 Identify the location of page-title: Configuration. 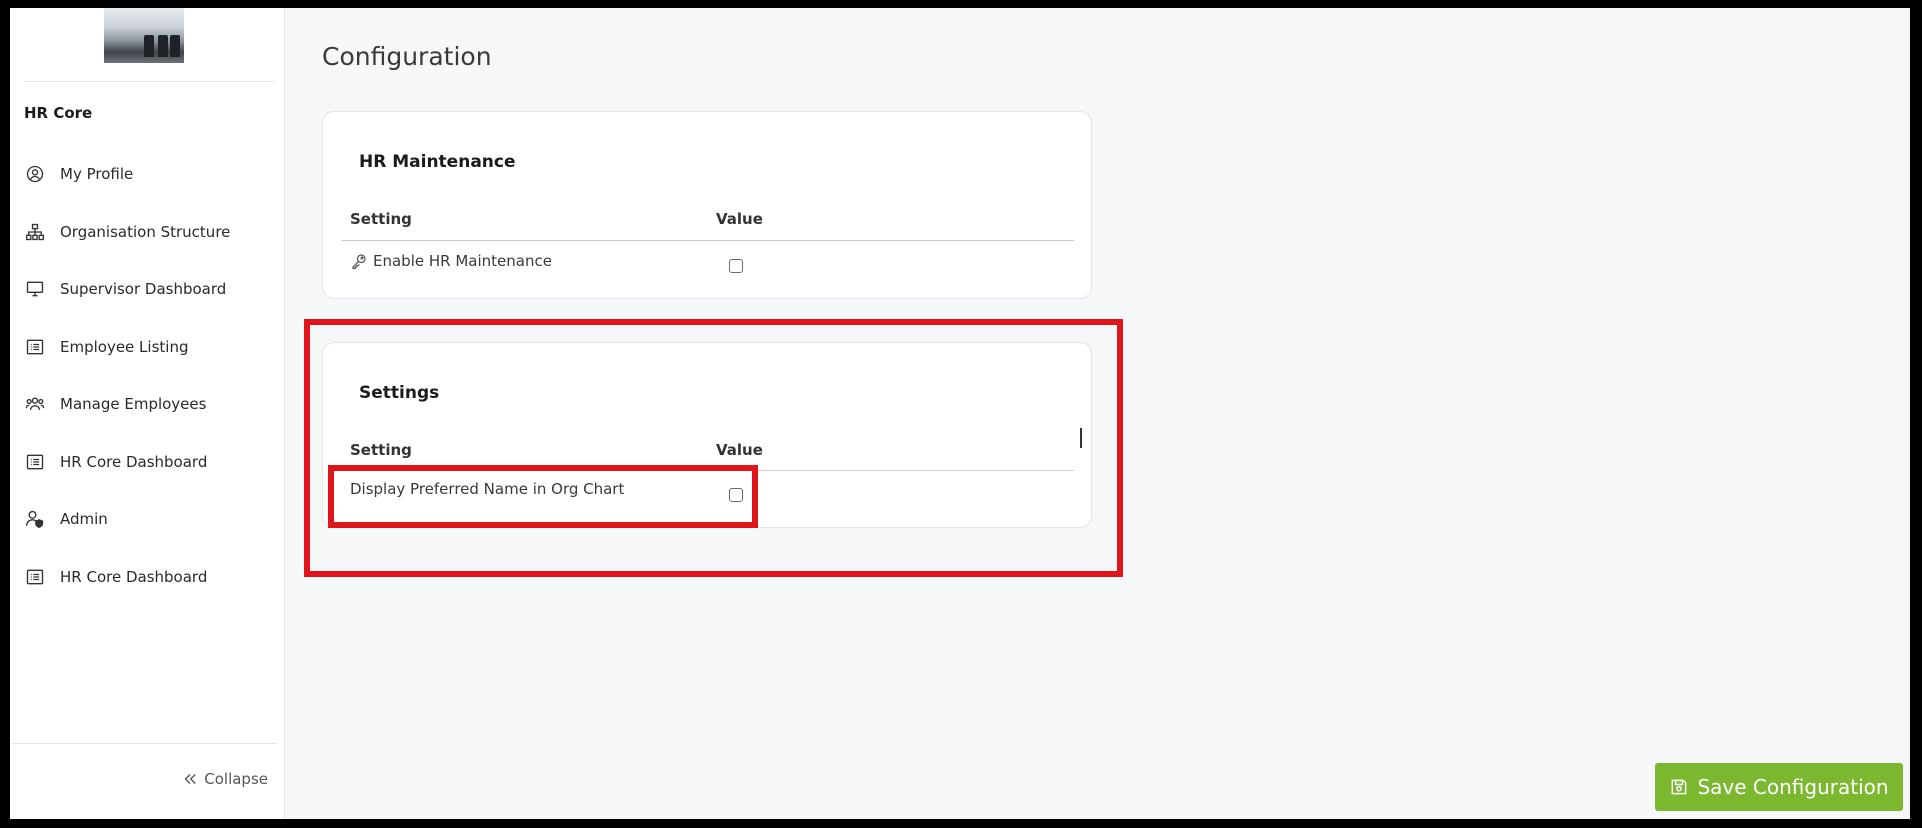
(407, 56).